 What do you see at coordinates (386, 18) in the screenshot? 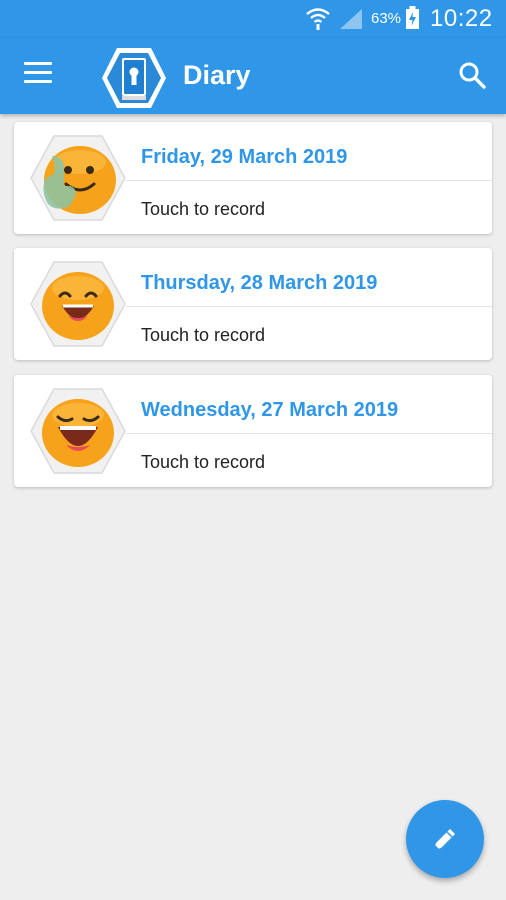
I see `battery-percent: 63%` at bounding box center [386, 18].